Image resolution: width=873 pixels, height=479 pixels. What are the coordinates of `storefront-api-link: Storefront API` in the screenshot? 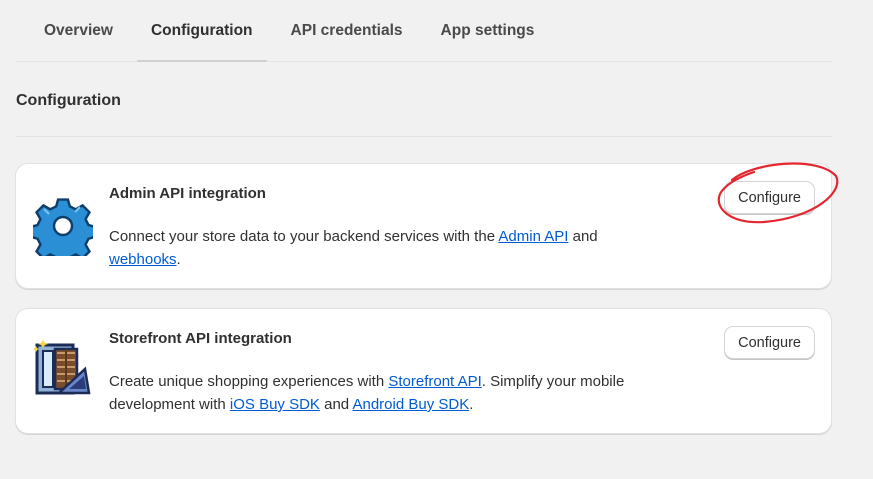 It's located at (434, 381).